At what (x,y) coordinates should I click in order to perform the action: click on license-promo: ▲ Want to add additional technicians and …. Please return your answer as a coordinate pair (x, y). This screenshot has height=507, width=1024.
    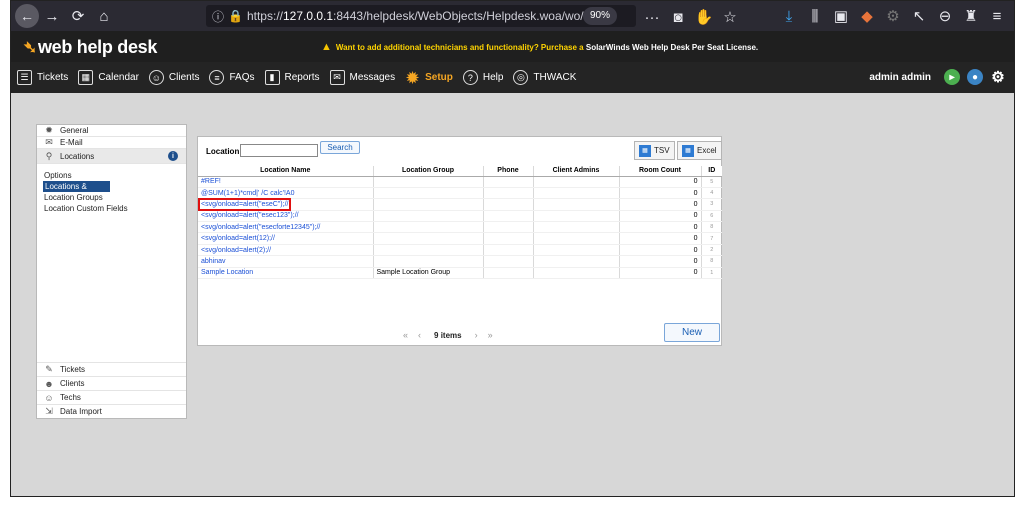
    Looking at the image, I should click on (539, 47).